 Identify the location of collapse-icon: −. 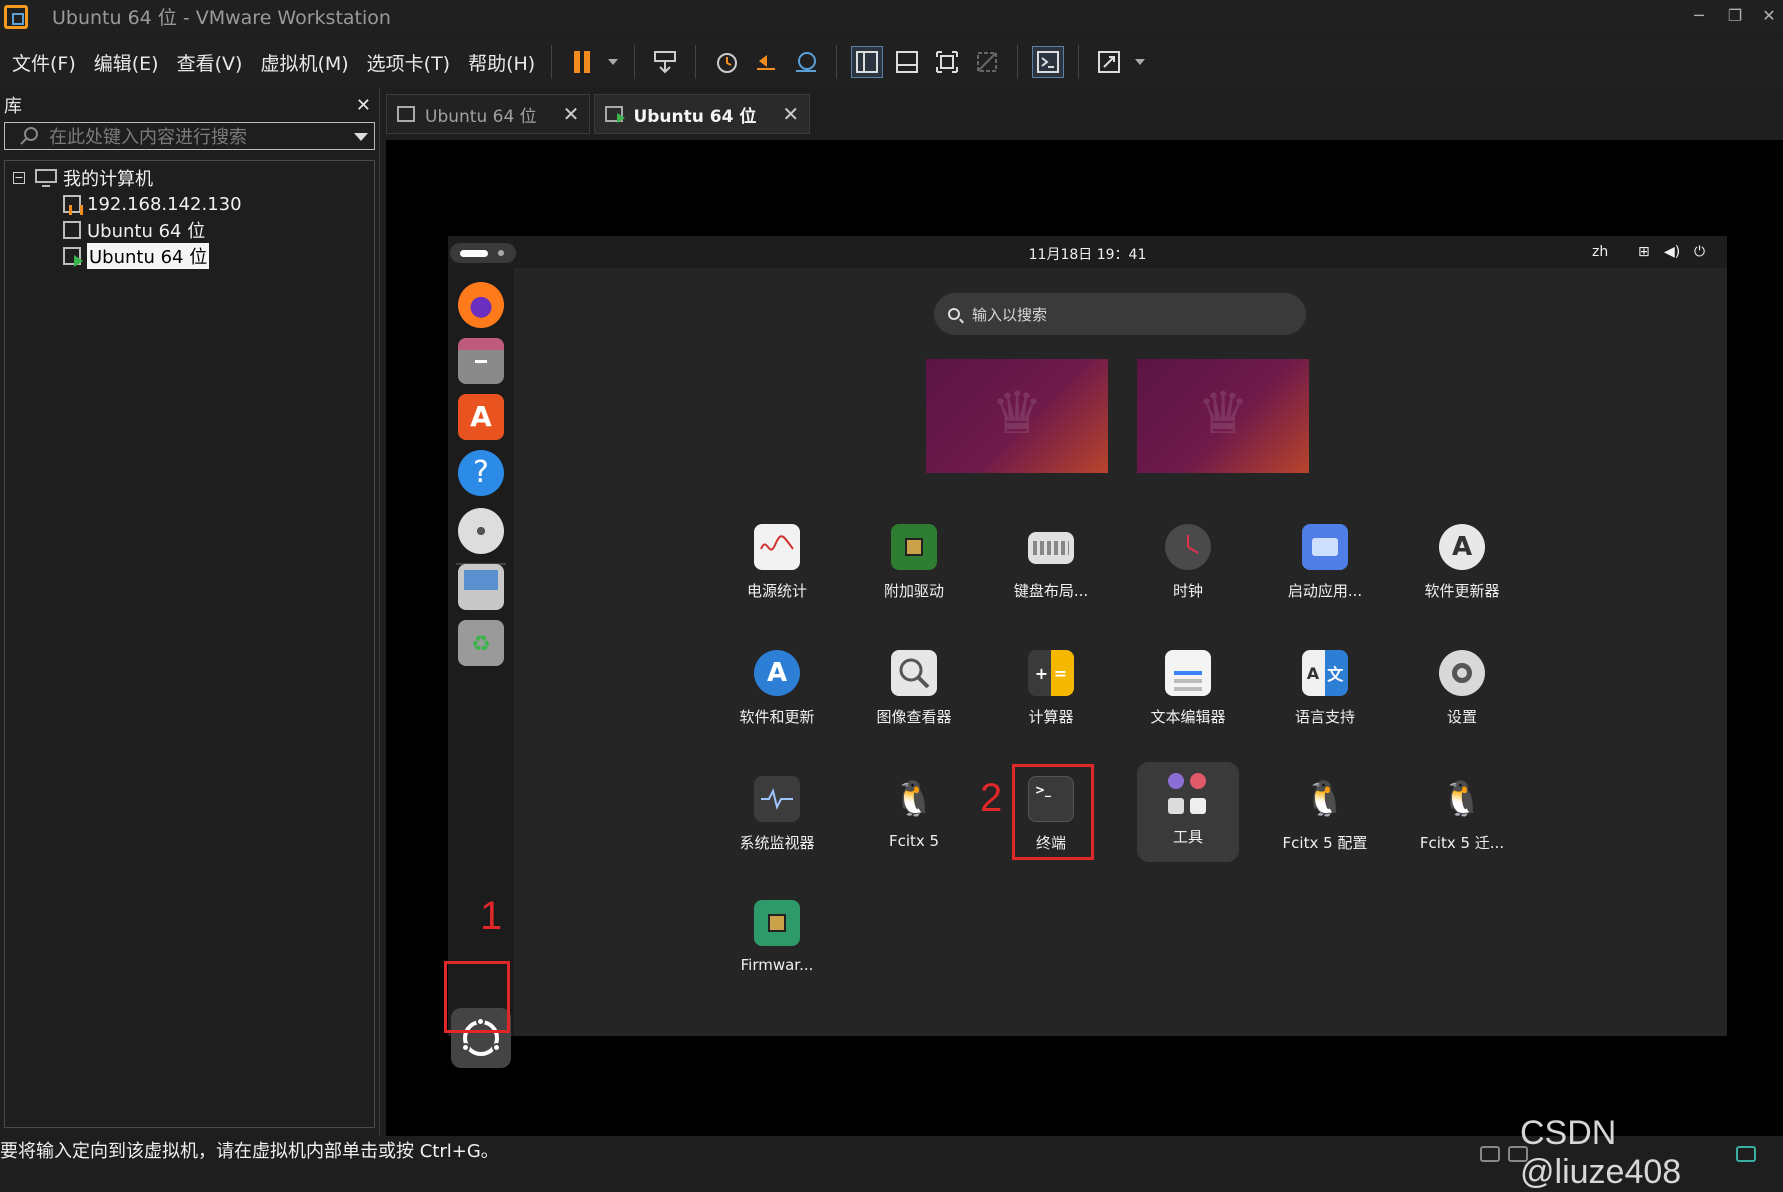
(19, 178).